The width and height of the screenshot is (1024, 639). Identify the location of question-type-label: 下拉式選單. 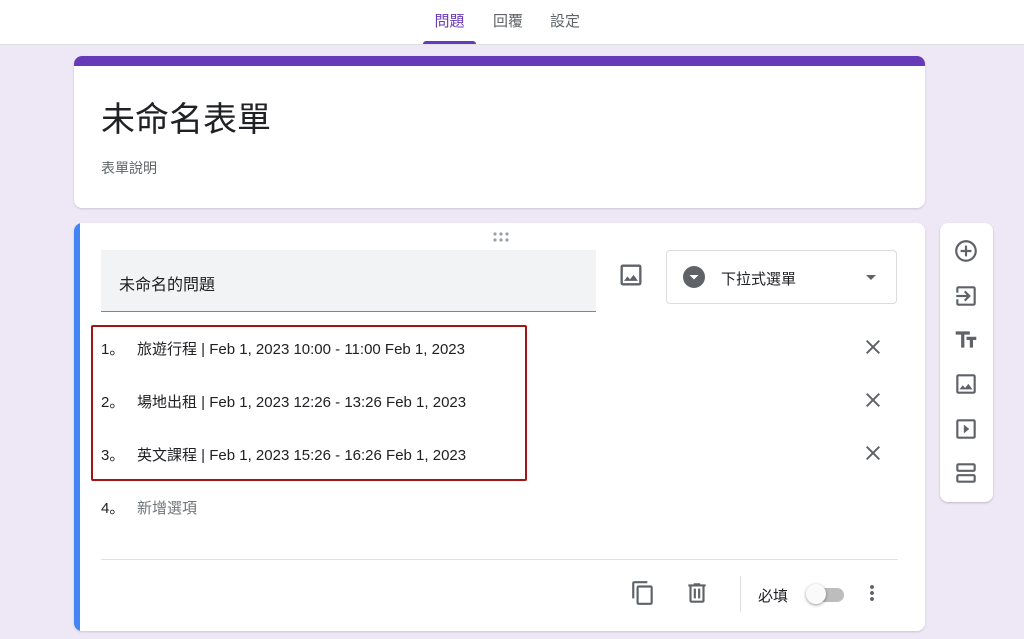
(759, 279).